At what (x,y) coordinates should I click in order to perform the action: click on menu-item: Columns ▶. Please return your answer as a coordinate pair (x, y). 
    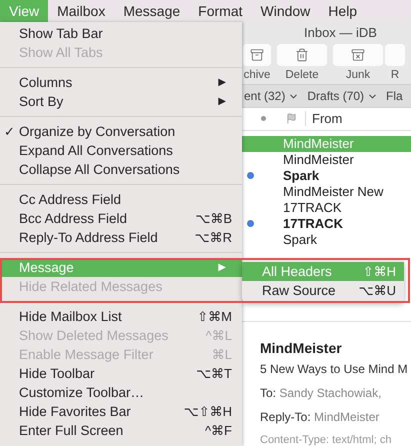
    Looking at the image, I should click on (121, 82).